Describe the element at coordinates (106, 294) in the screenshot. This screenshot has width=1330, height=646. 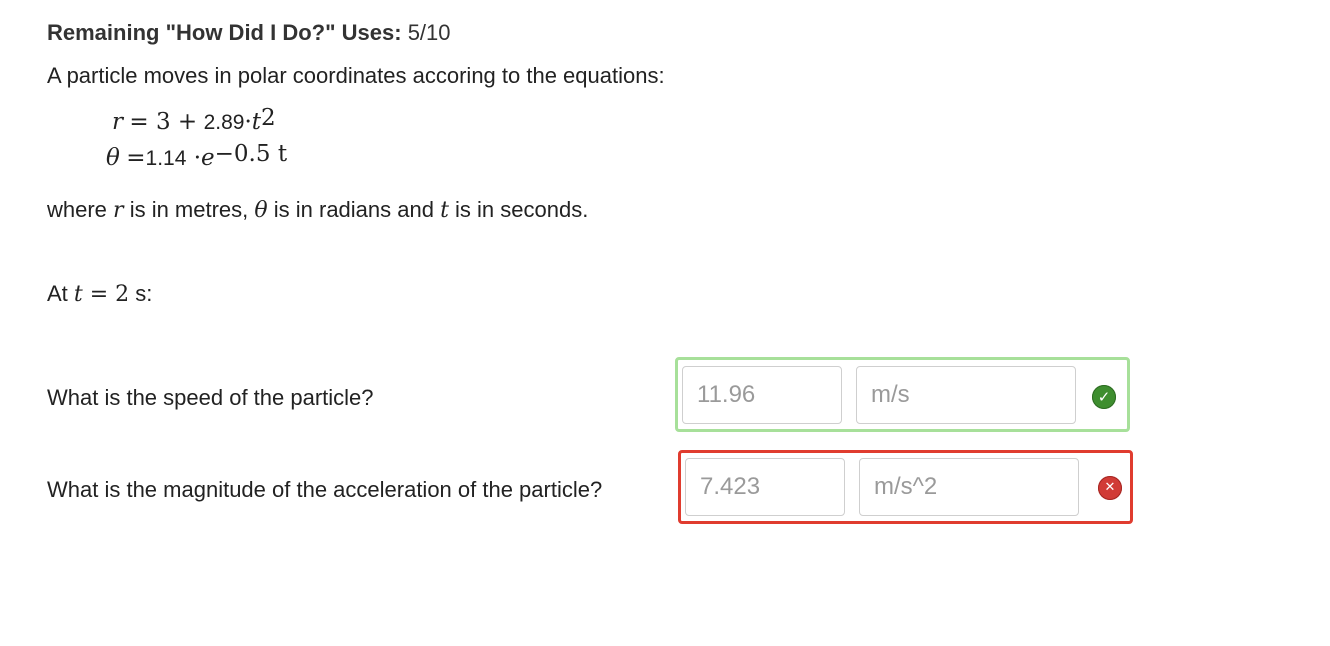
I see `at-eq: = 2` at that location.